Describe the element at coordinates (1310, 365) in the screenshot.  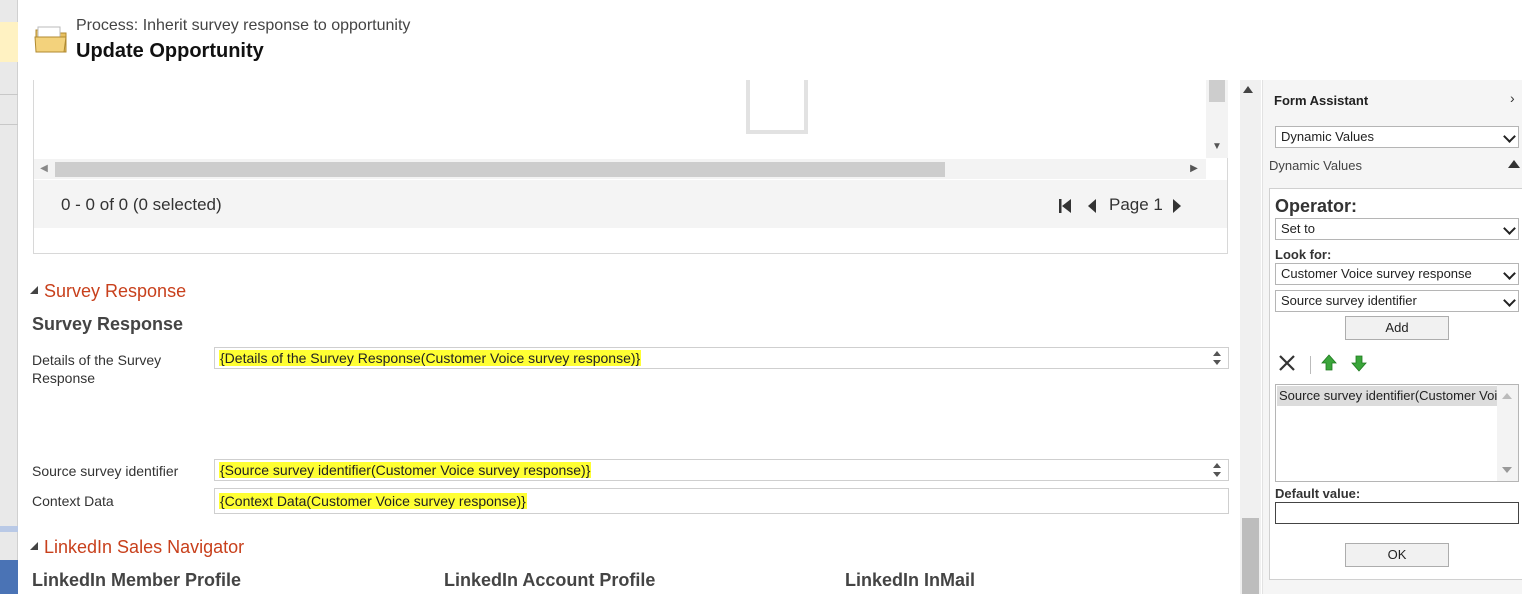
I see `toolbar-divider` at that location.